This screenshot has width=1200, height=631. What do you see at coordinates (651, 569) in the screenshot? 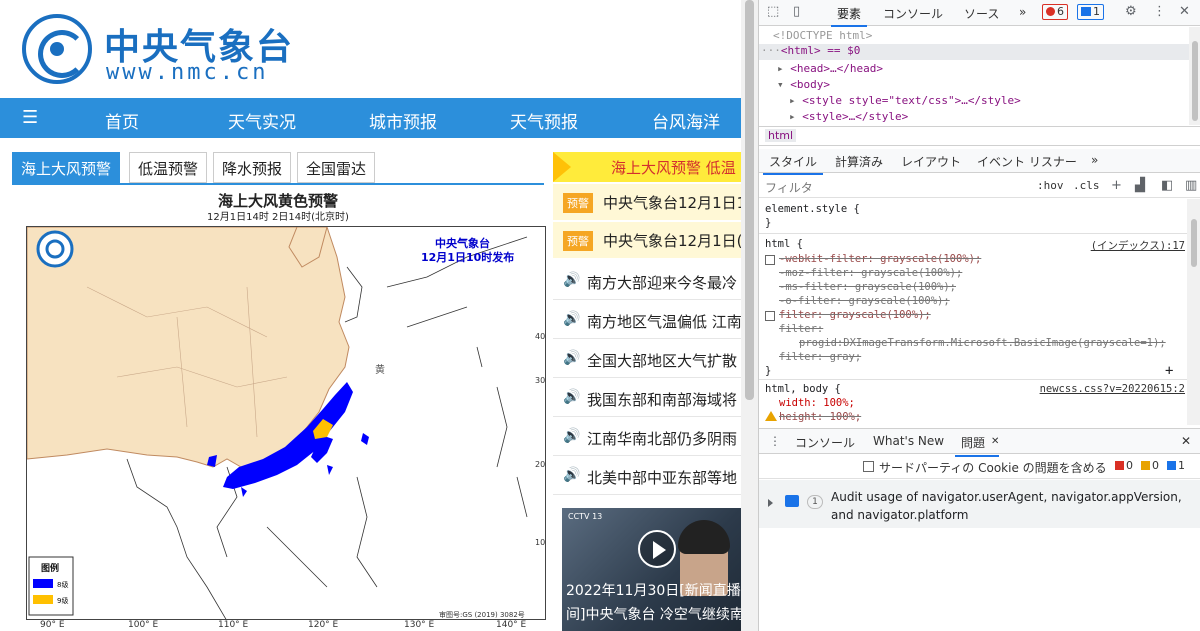
I see `video-thumbnail: CCTV 13 2022年11月30日[新闻直播 间]中央气象台 冷空气继续南` at bounding box center [651, 569].